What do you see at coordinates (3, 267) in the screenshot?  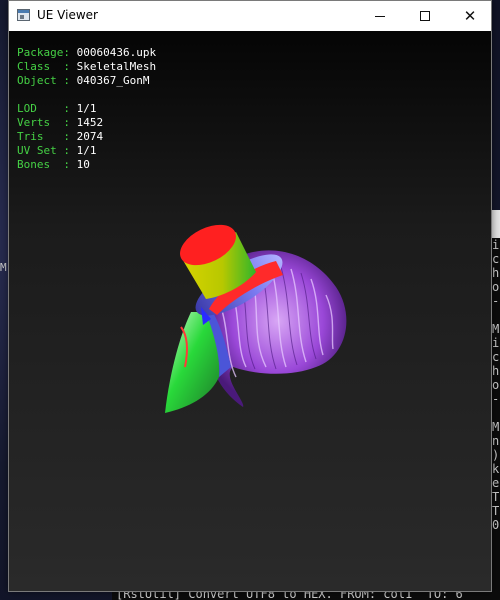 I see `background-text-fragment: M` at bounding box center [3, 267].